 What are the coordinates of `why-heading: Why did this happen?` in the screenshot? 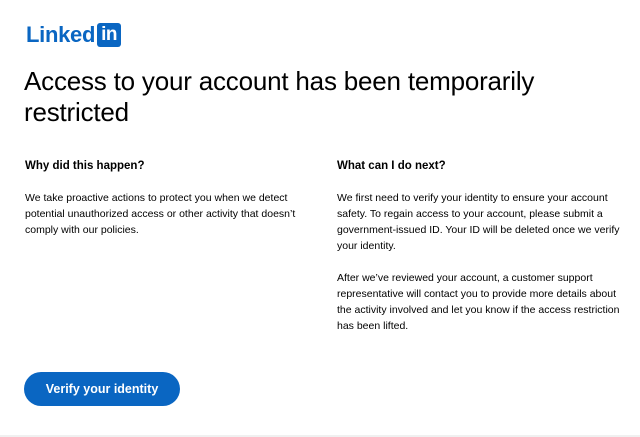 It's located at (85, 166).